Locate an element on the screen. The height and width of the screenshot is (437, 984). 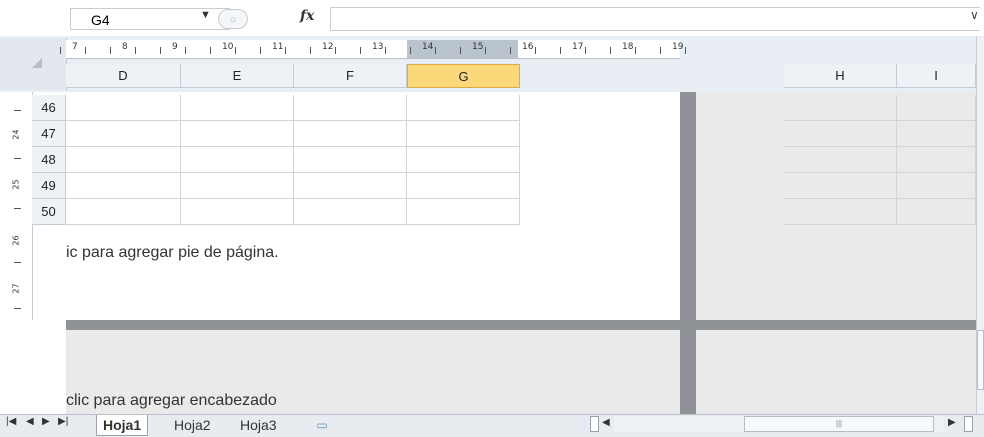
sheet-tab-hoja1: Hoja1 is located at coordinates (122, 425).